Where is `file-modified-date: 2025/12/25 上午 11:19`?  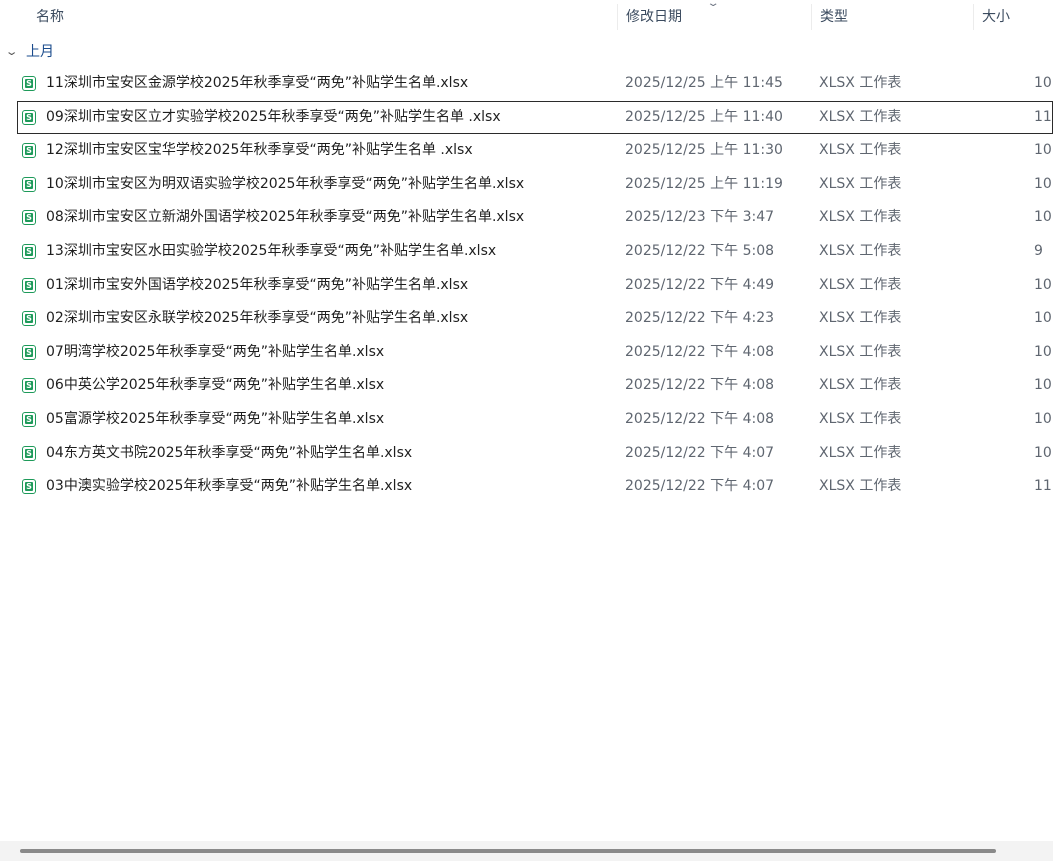 file-modified-date: 2025/12/25 上午 11:19 is located at coordinates (704, 183).